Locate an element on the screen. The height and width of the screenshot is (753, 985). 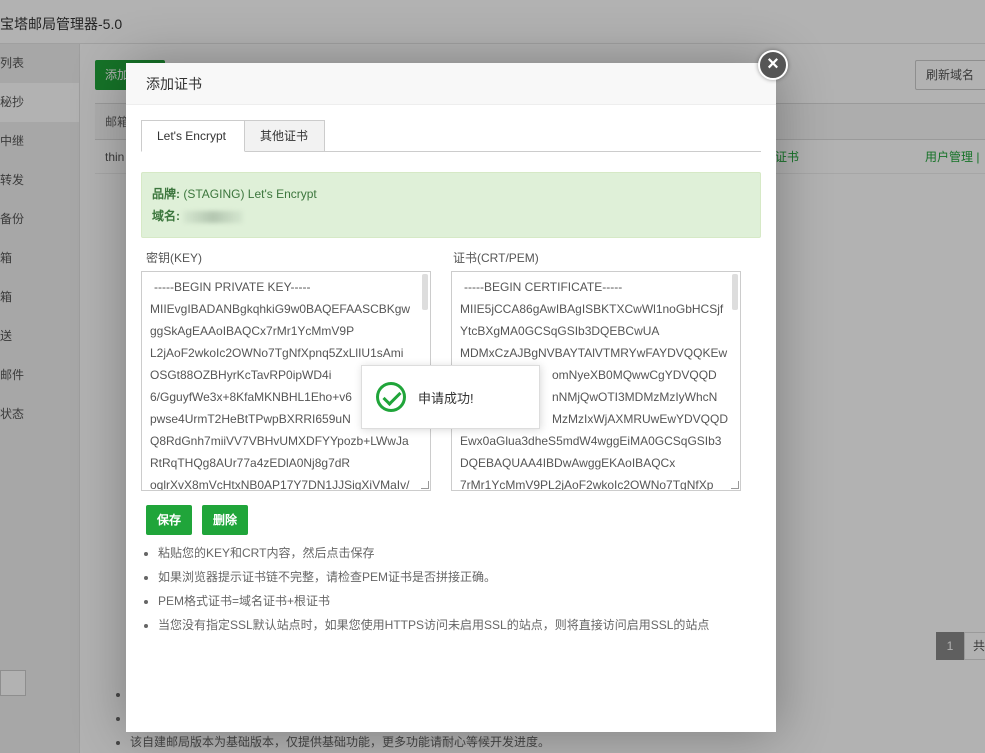
key-label: 密钥(KEY) is located at coordinates (174, 258).